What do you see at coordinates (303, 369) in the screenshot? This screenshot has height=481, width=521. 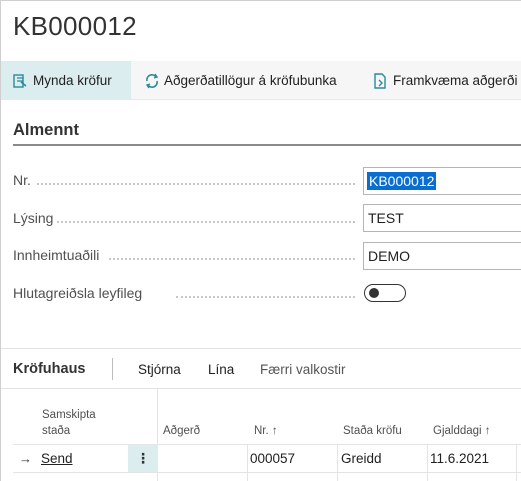 I see `fewer-options-button: Færri valkostir` at bounding box center [303, 369].